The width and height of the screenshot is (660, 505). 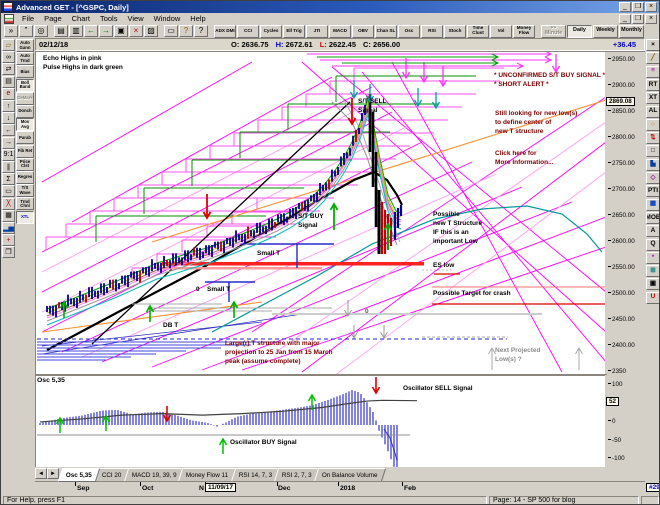 I want to click on print-icon: ▭, so click(x=171, y=31).